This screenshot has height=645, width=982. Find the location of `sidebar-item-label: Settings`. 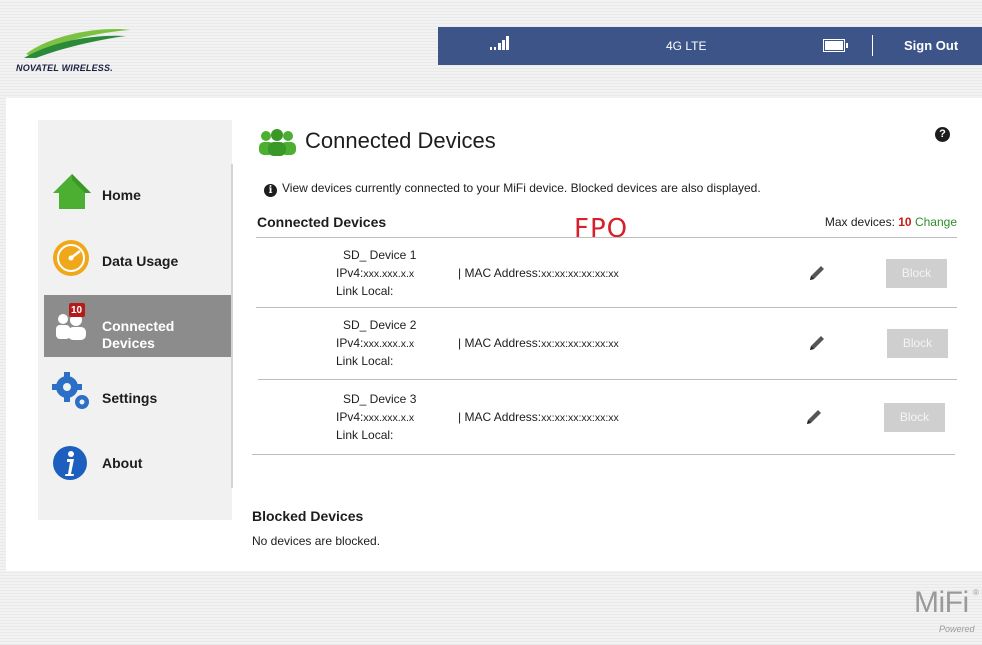

sidebar-item-label: Settings is located at coordinates (130, 398).